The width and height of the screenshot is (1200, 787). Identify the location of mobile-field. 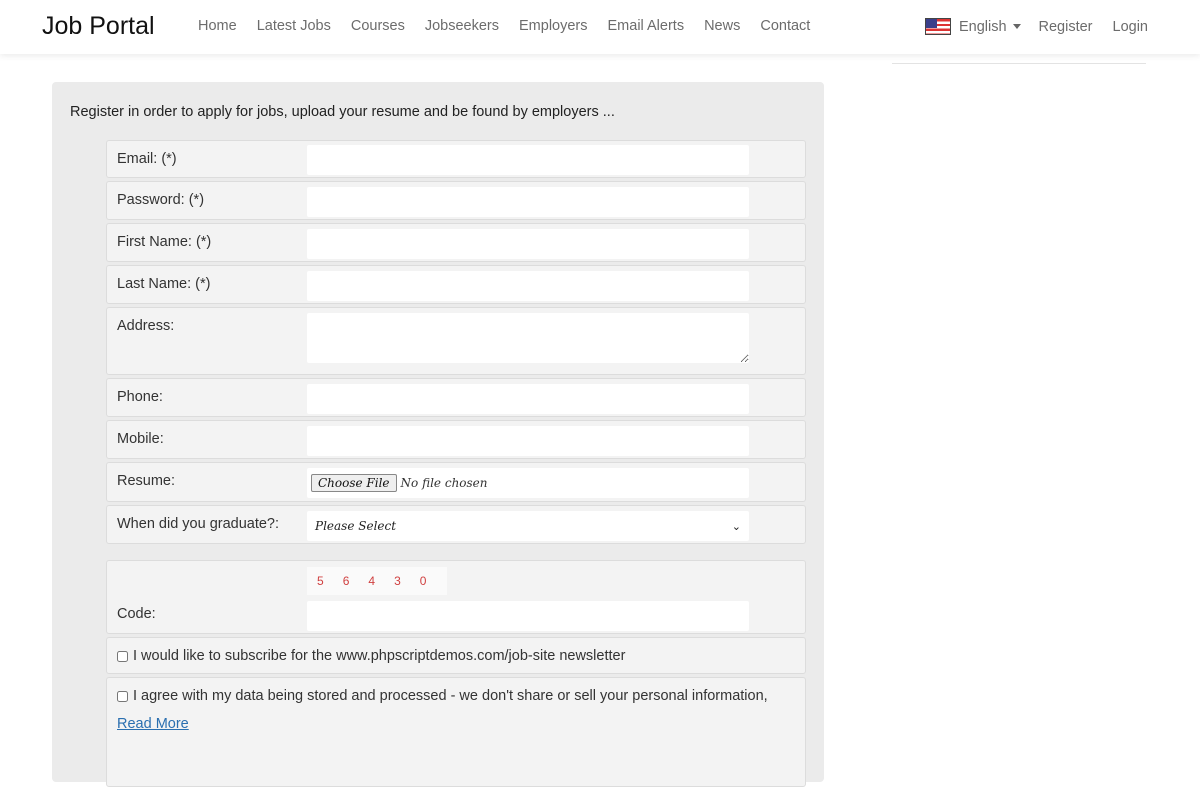
(528, 441).